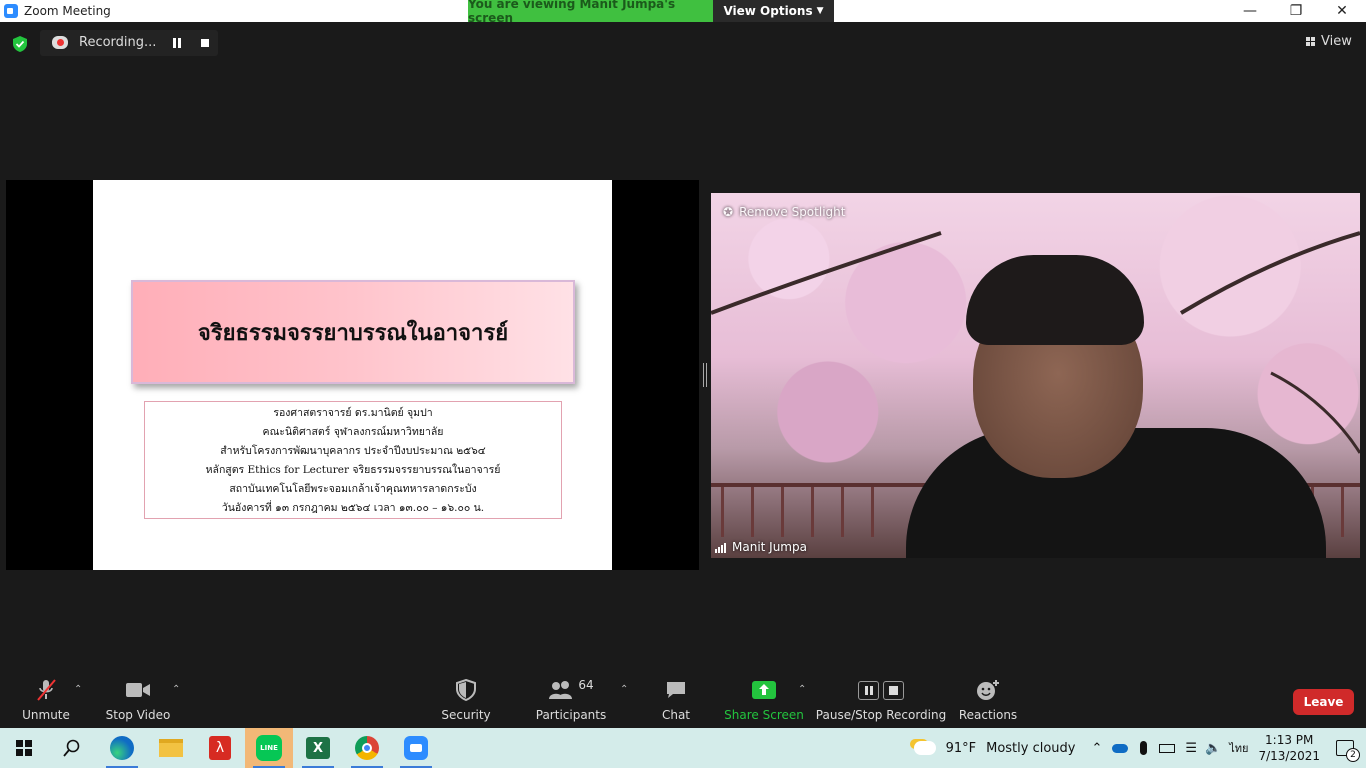 Image resolution: width=1366 pixels, height=768 pixels. I want to click on viewing-status: You are viewing Manit Jumpa's screen, so click(590, 12).